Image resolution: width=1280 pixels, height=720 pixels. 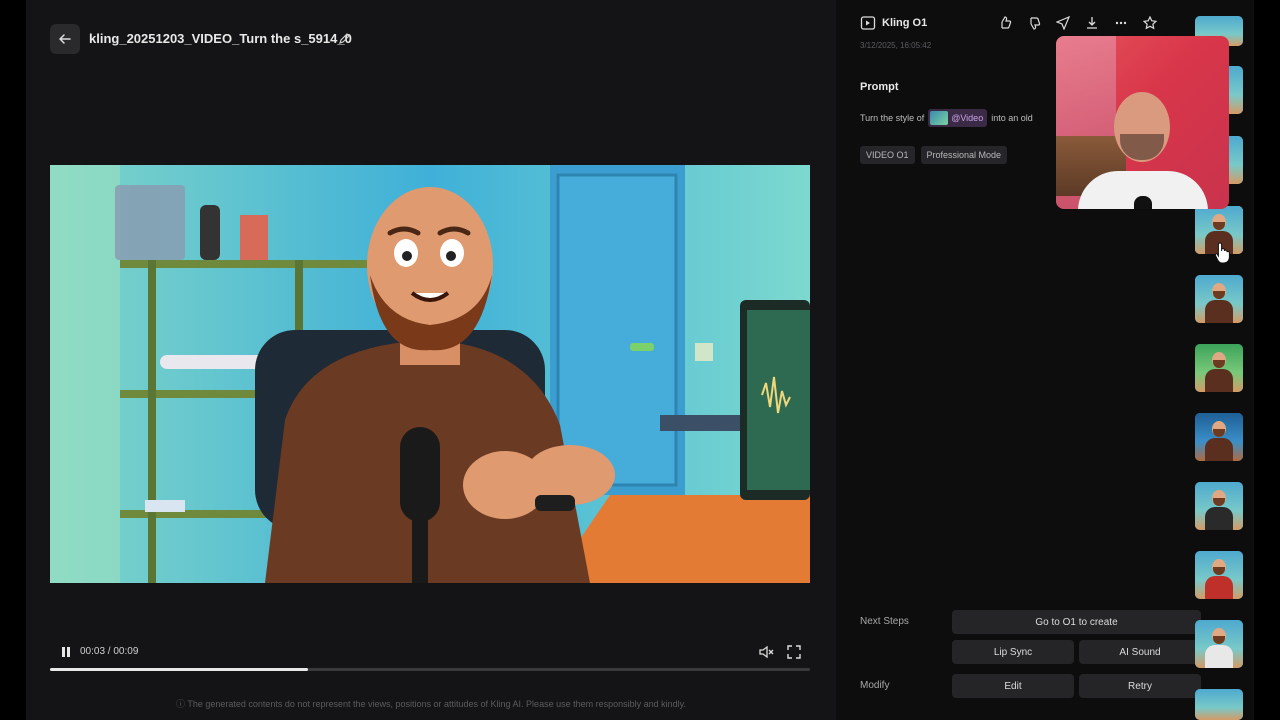 What do you see at coordinates (1140, 686) in the screenshot?
I see `retry-button: Retry` at bounding box center [1140, 686].